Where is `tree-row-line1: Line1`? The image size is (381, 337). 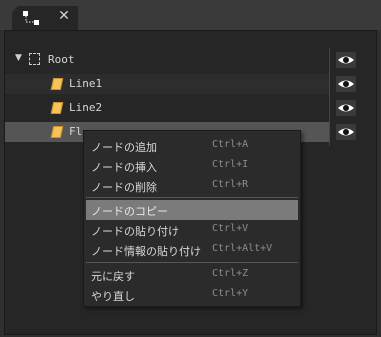
tree-row-line1: Line1 is located at coordinates (167, 84).